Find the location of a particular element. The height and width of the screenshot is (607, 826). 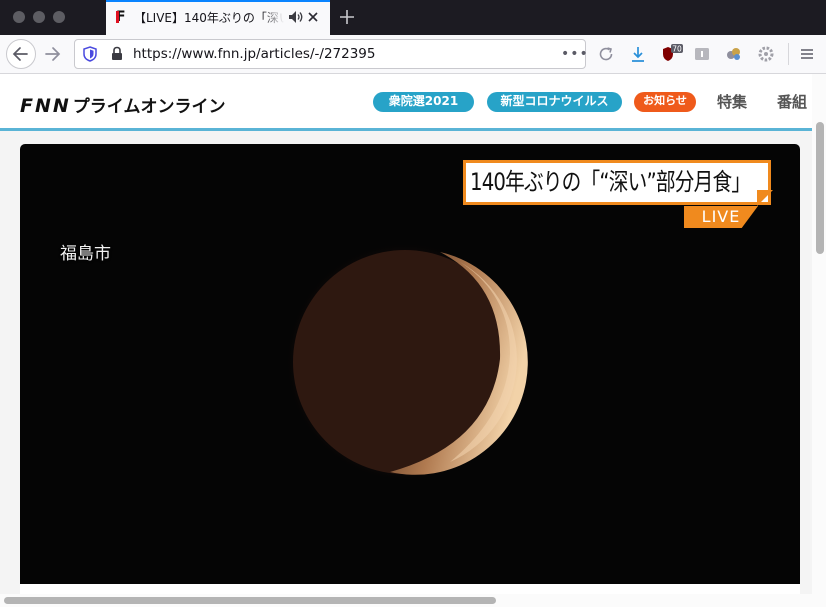

forward-icon is located at coordinates (53, 54).